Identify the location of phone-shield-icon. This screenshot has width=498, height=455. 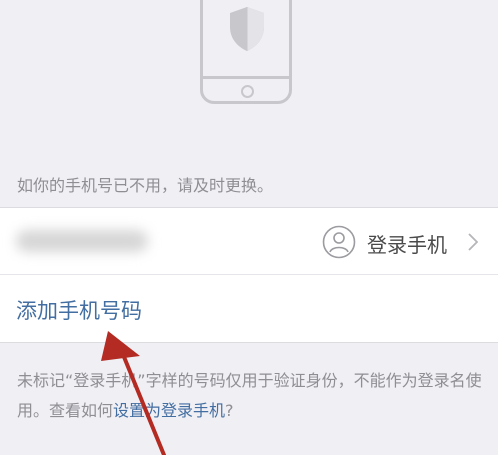
(246, 52).